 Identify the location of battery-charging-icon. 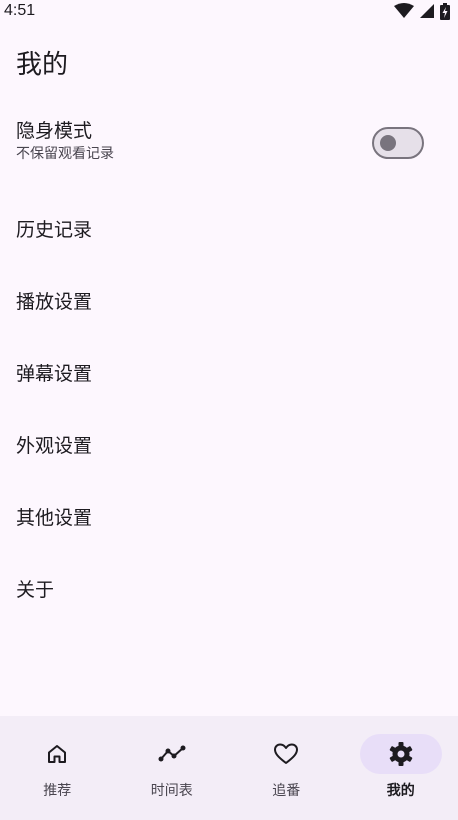
(445, 11).